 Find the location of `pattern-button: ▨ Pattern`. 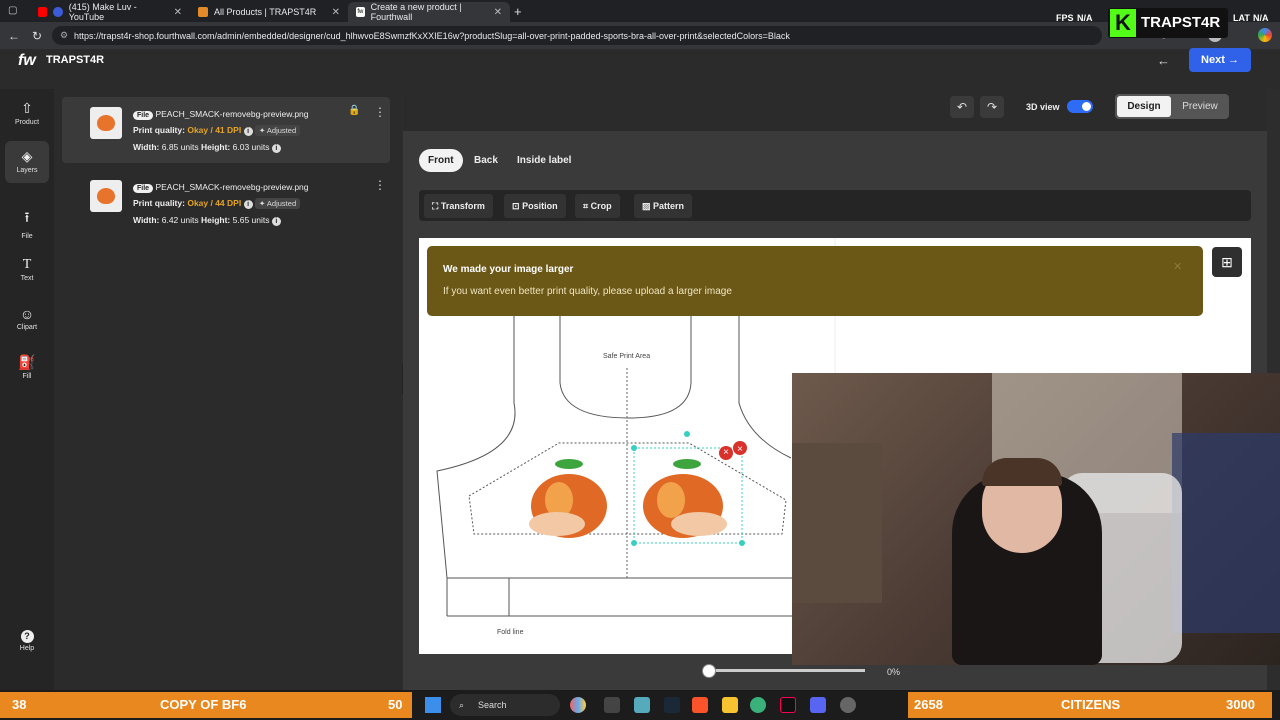

pattern-button: ▨ Pattern is located at coordinates (663, 206).